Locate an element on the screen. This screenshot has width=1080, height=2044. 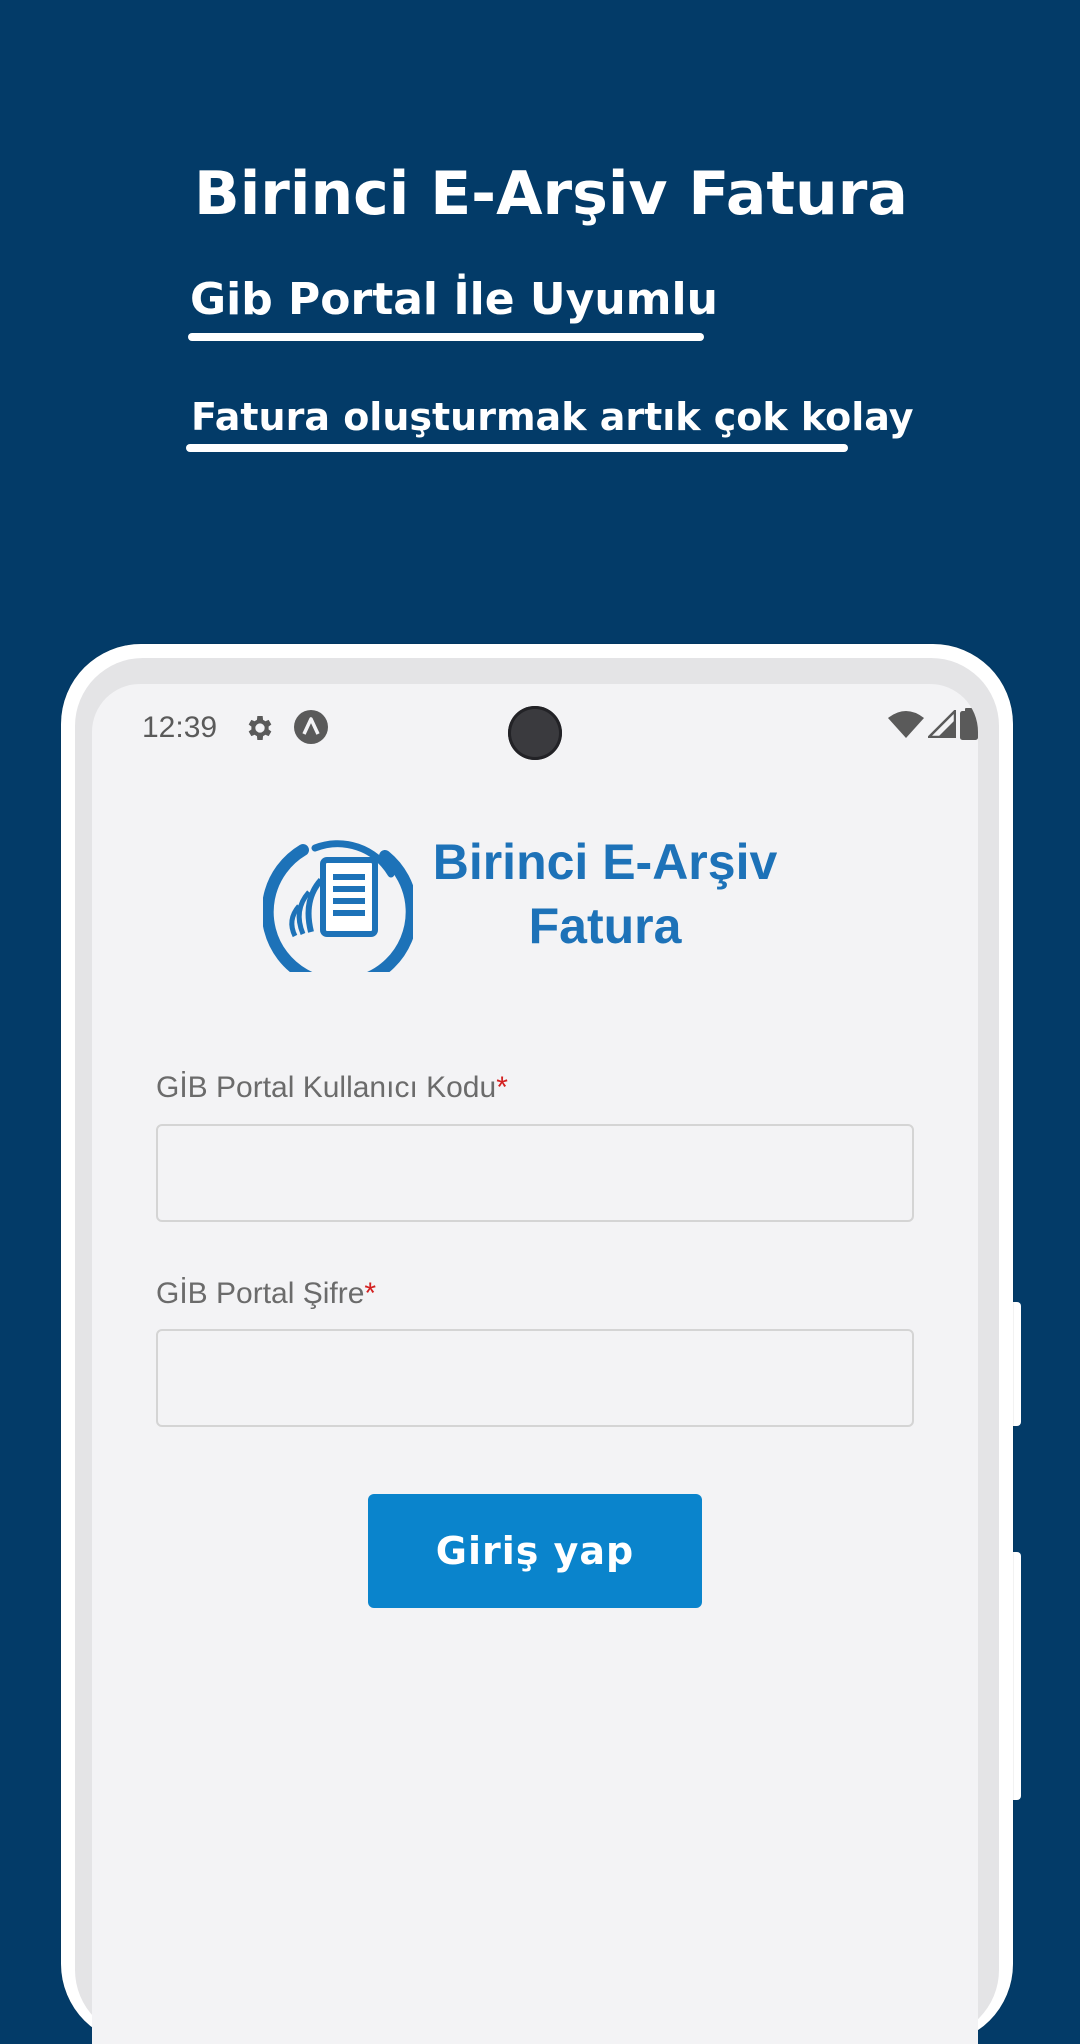
a-badge-icon is located at coordinates (311, 727).